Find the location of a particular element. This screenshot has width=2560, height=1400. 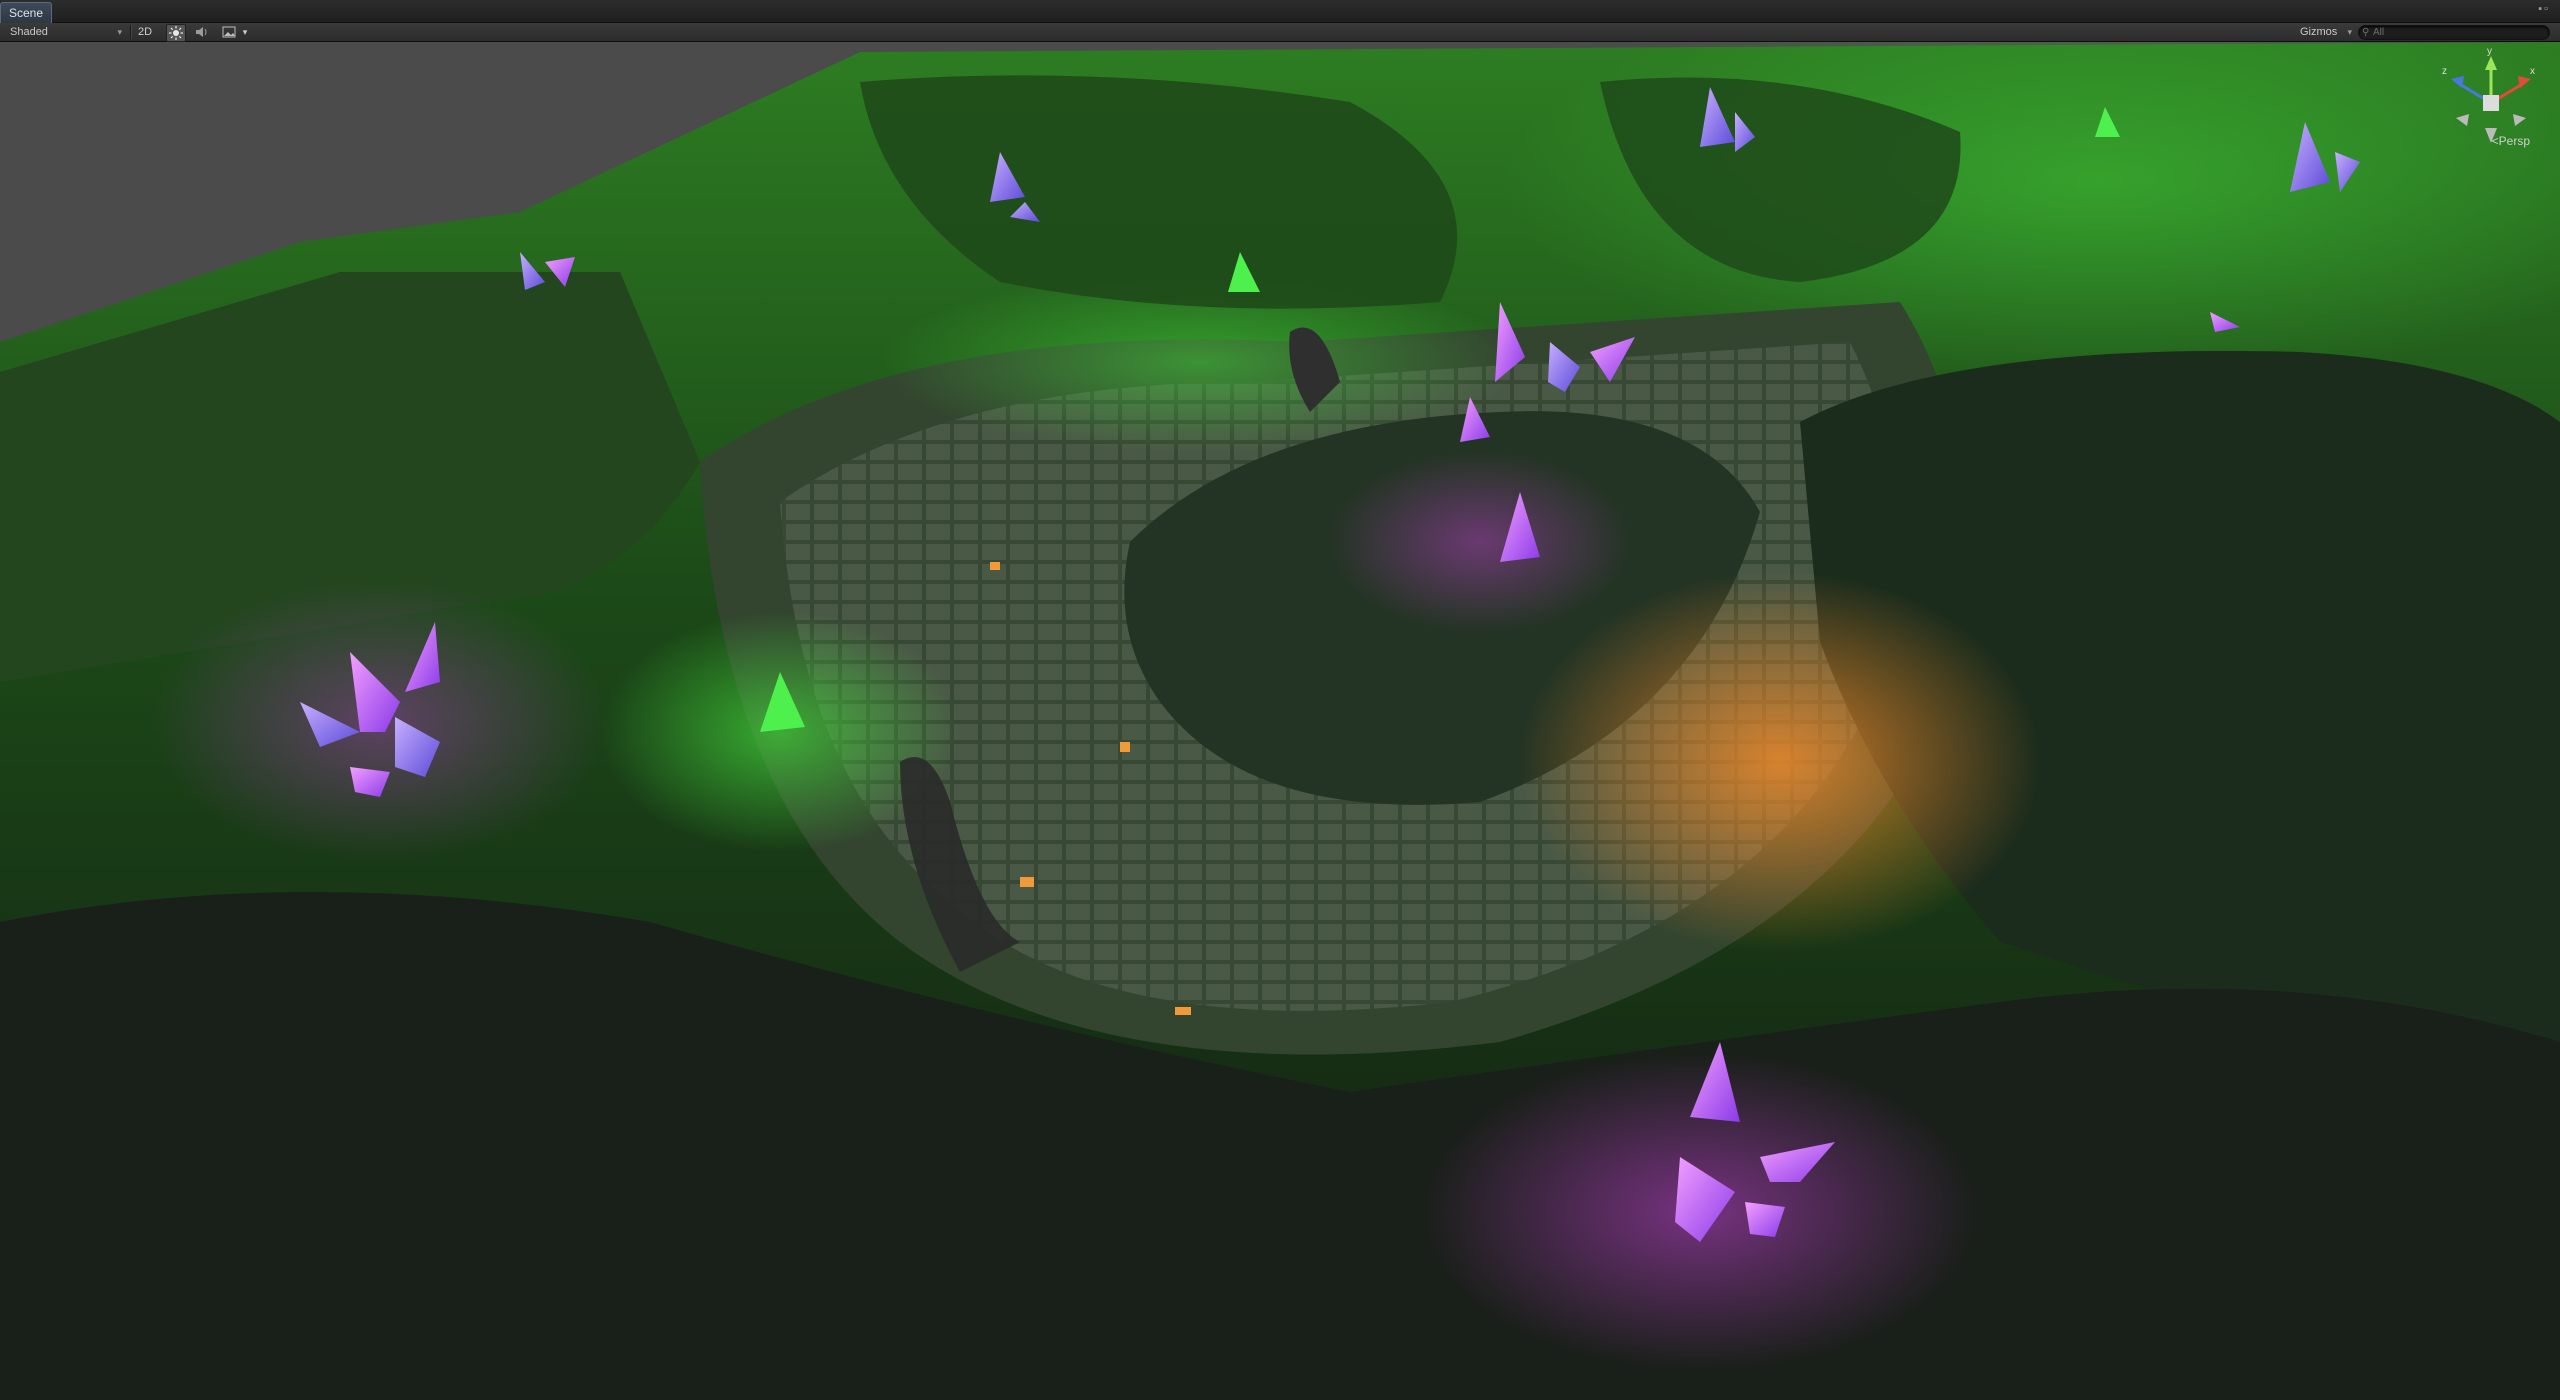

chevron-left-icon: < is located at coordinates (2495, 141).